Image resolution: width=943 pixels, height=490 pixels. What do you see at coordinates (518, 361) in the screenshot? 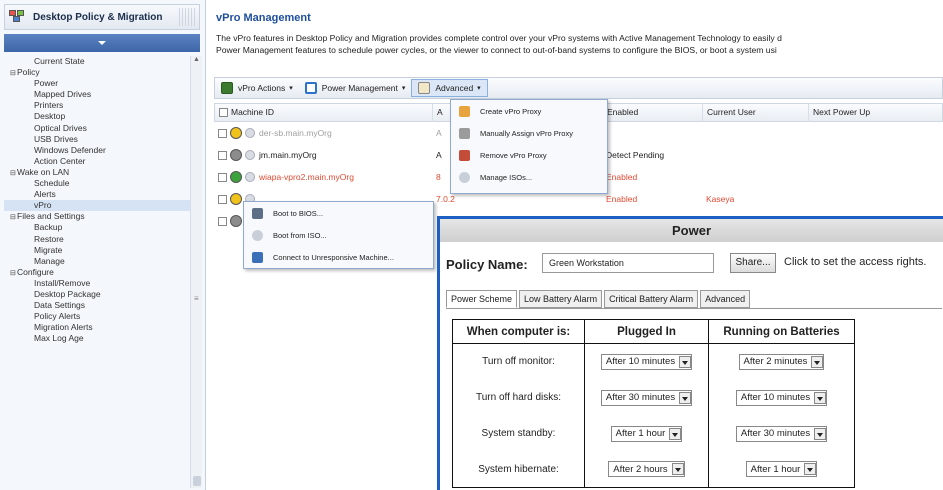
I see `setting-label: Turn off monitor:` at bounding box center [518, 361].